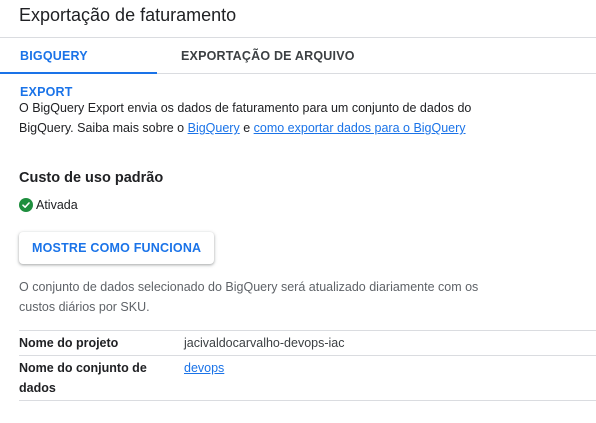 The width and height of the screenshot is (596, 423). Describe the element at coordinates (214, 128) in the screenshot. I see `bigquery-link: BigQuery` at that location.